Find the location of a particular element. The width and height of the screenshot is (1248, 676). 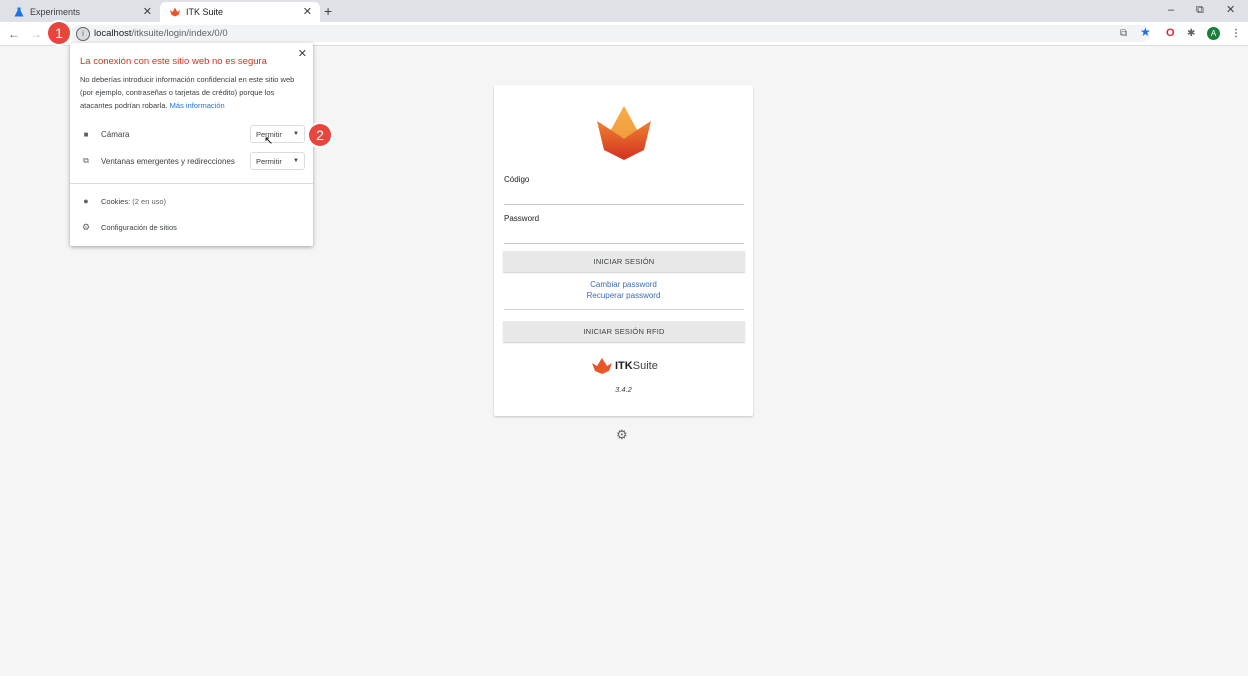

more-info-link: Más información is located at coordinates (197, 105).